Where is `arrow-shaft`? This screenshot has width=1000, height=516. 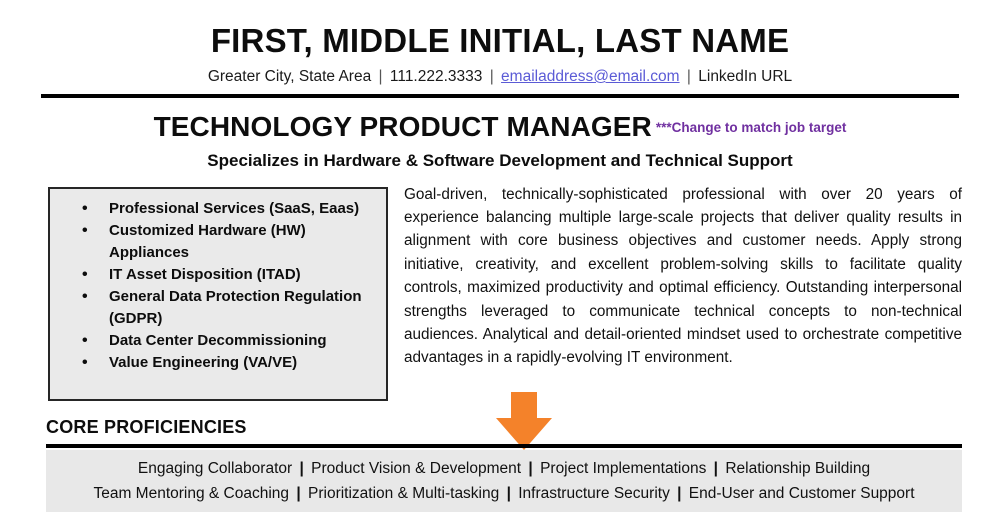
arrow-shaft is located at coordinates (524, 406).